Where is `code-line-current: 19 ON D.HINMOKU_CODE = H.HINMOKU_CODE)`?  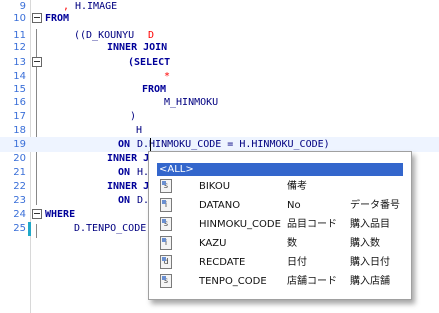
code-line-current: 19 ON D.HINMOKU_CODE = H.HINMOKU_CODE) is located at coordinates (219, 144).